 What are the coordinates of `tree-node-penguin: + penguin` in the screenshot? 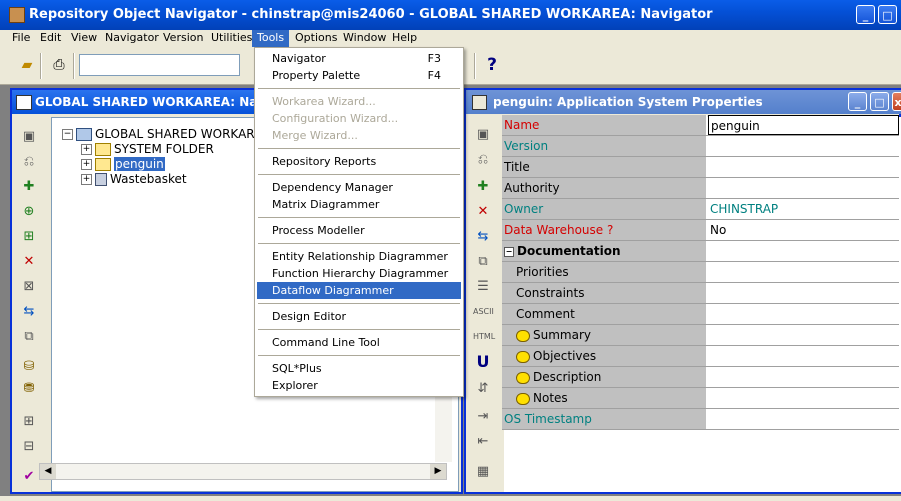 It's located at (123, 164).